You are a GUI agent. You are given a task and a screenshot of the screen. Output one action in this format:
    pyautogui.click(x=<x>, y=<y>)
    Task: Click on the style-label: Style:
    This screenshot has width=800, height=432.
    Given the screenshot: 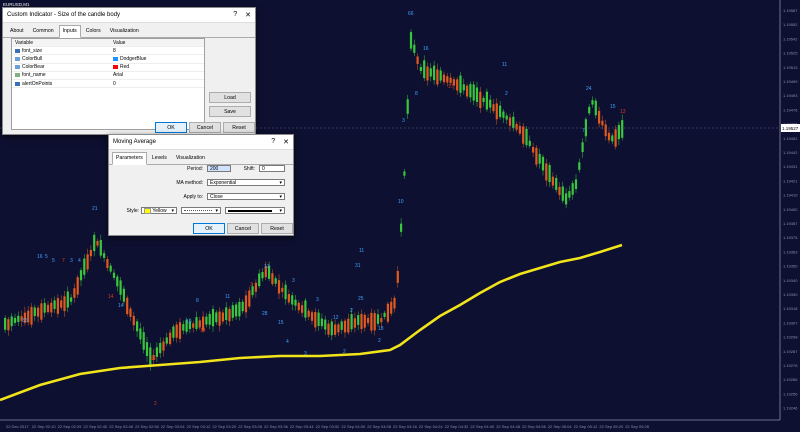 What is the action you would take?
    pyautogui.click(x=132, y=211)
    